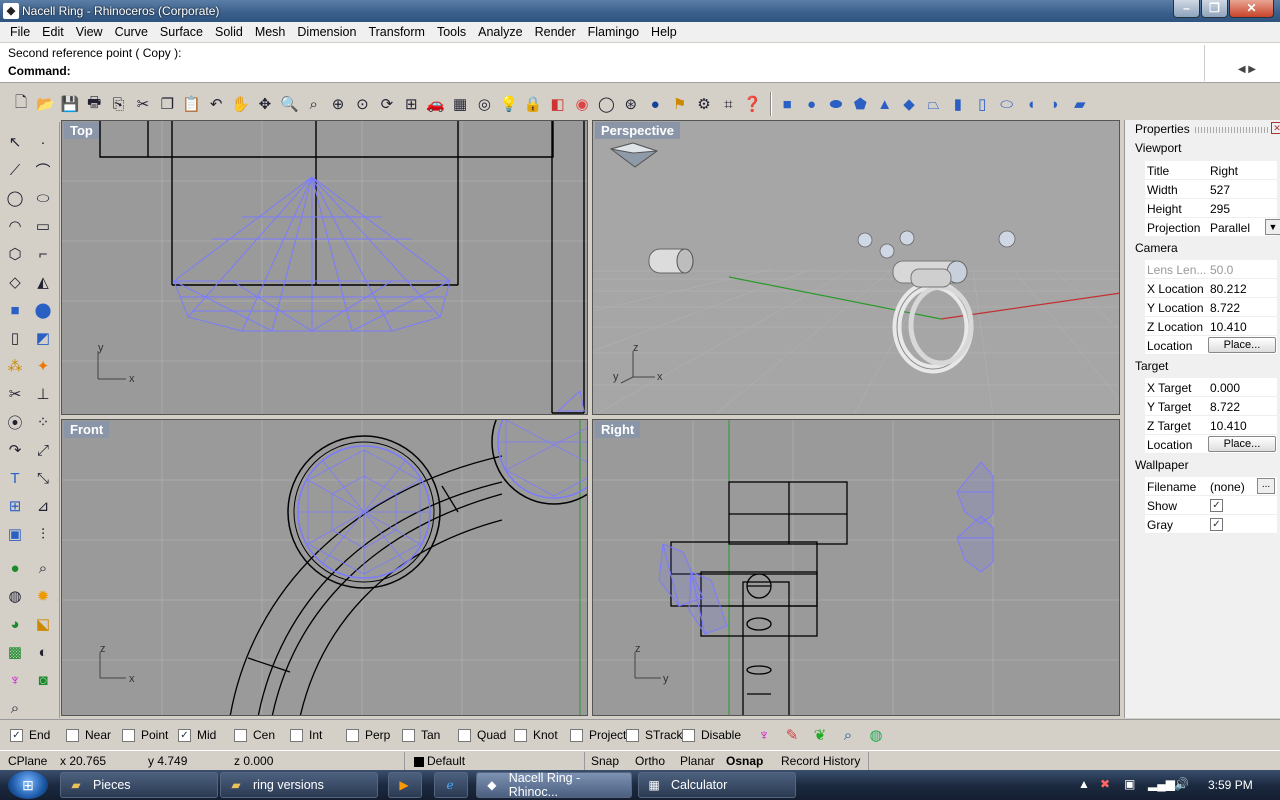 The width and height of the screenshot is (1280, 800). I want to click on menu-curve: Curve, so click(131, 32).